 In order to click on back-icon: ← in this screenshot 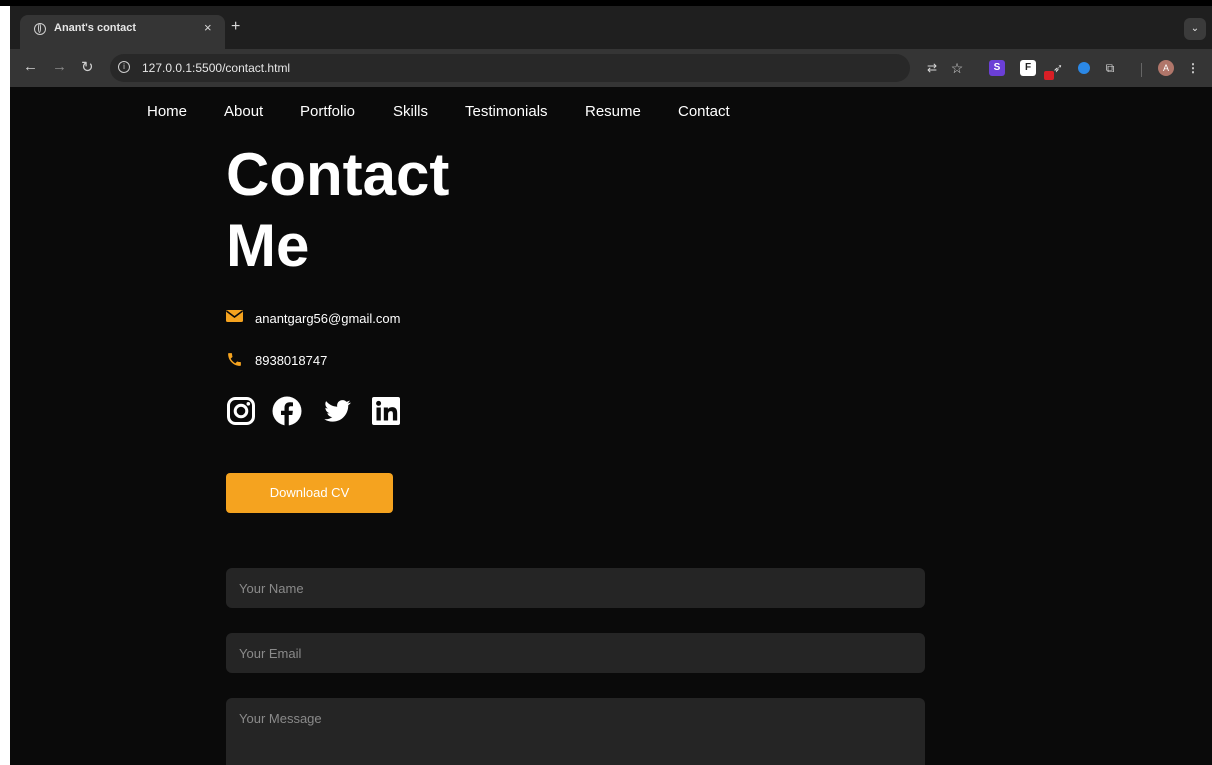, I will do `click(30, 66)`.